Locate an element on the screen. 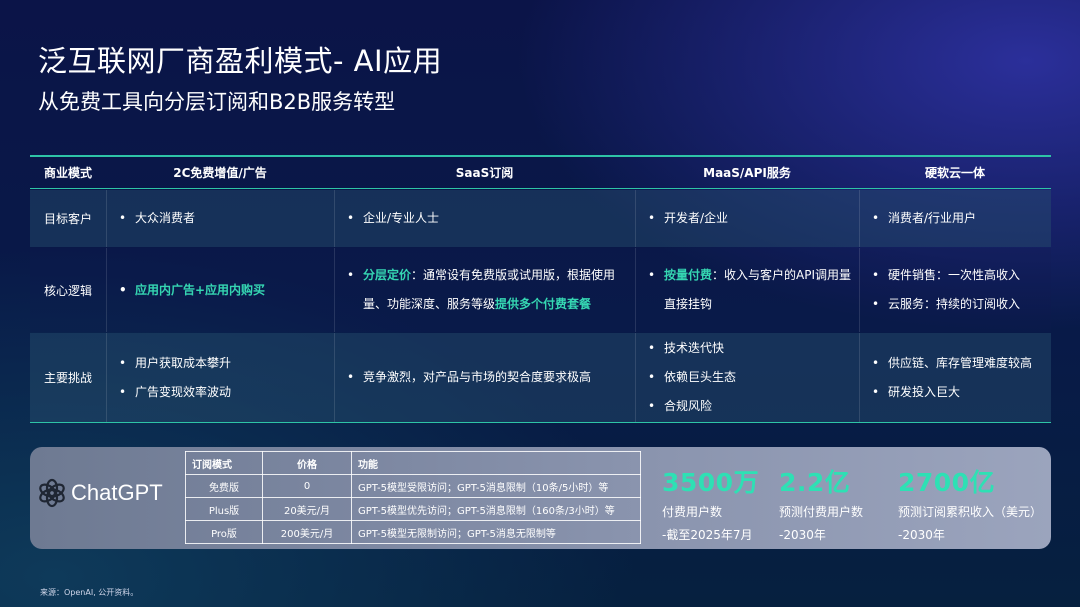 The width and height of the screenshot is (1080, 607). stat-forecast-users: 2.2亿 预测付费用户数 -2030年 is located at coordinates (821, 505).